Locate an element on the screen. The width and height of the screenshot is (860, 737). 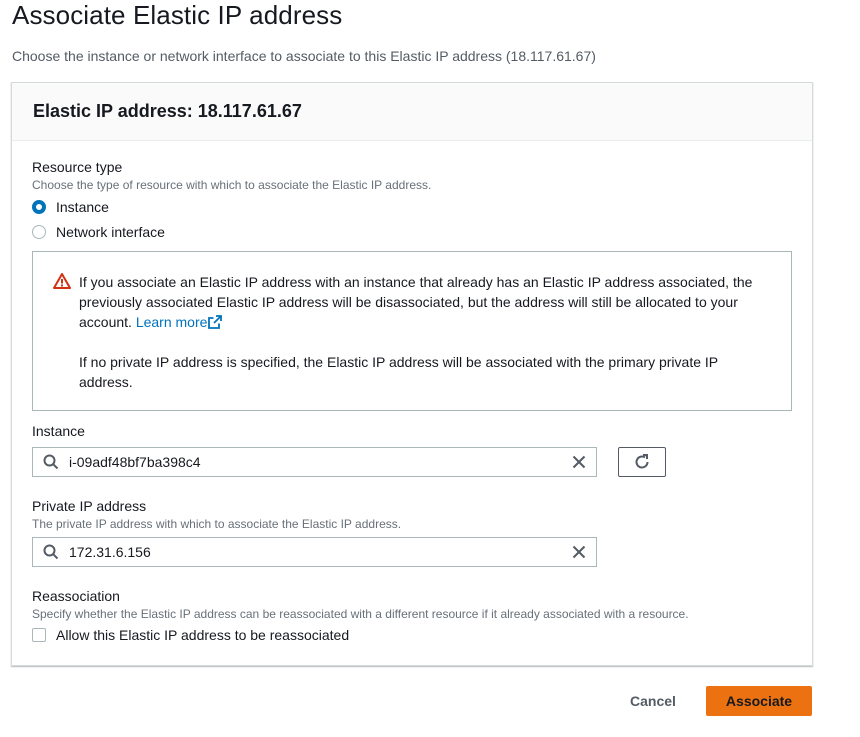
instance-search-input: i-09adf48bf7ba398c4 is located at coordinates (314, 462).